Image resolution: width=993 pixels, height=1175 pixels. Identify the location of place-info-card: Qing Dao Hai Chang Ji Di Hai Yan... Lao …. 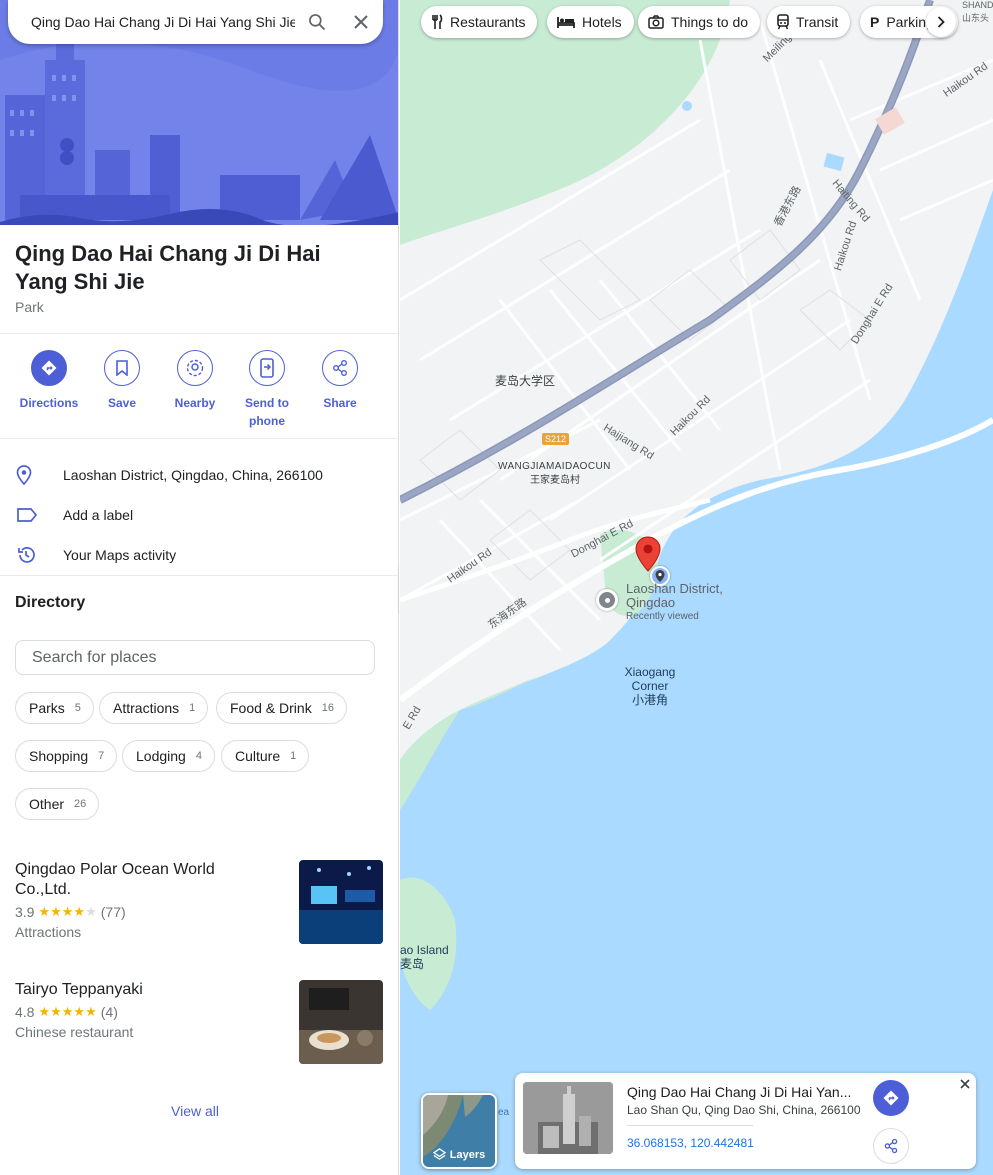
(745, 1121).